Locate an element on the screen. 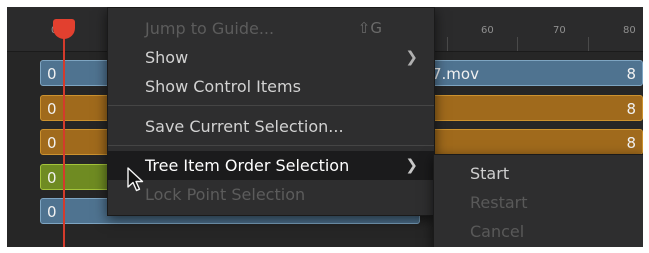  submenu-item-label: Restart is located at coordinates (499, 202).